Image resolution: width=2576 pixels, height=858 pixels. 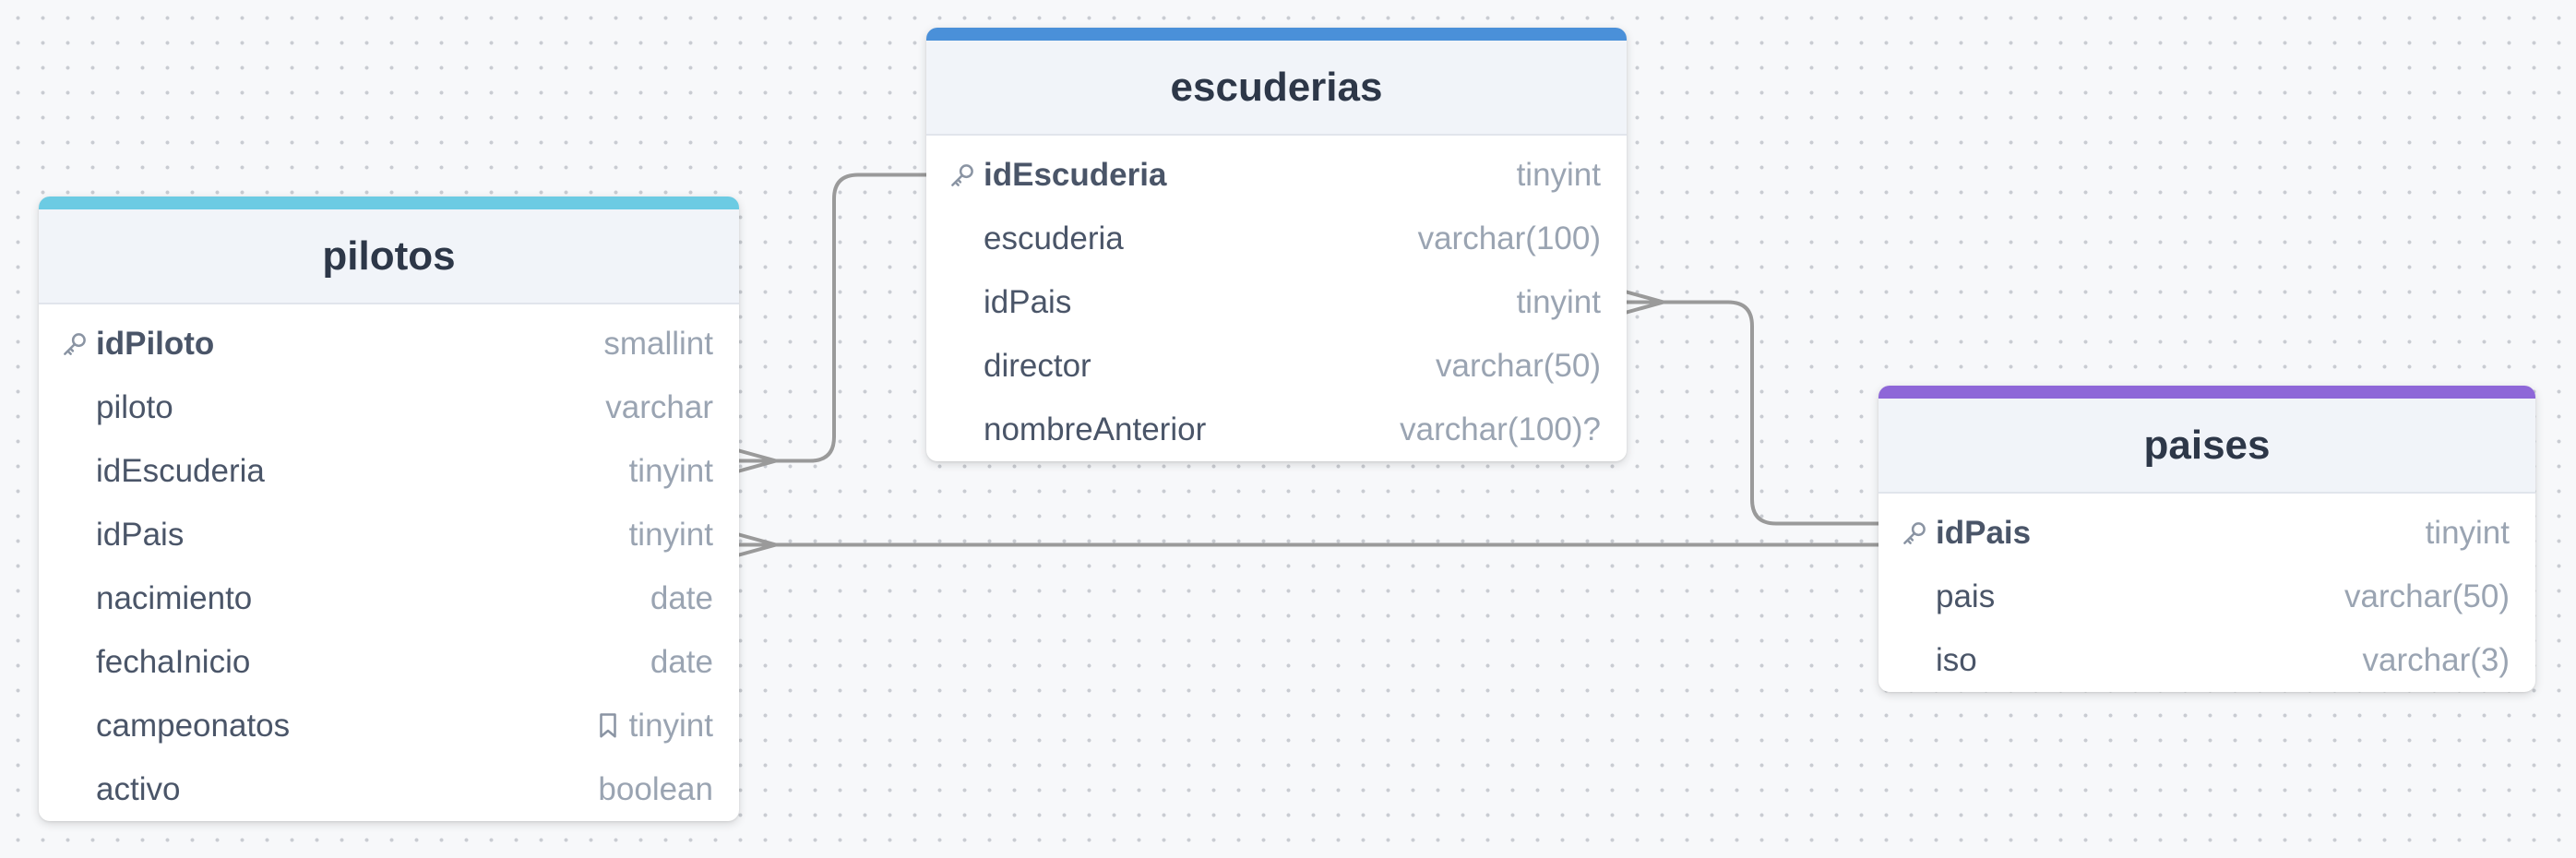 I want to click on table-title: escuderias, so click(x=1276, y=87).